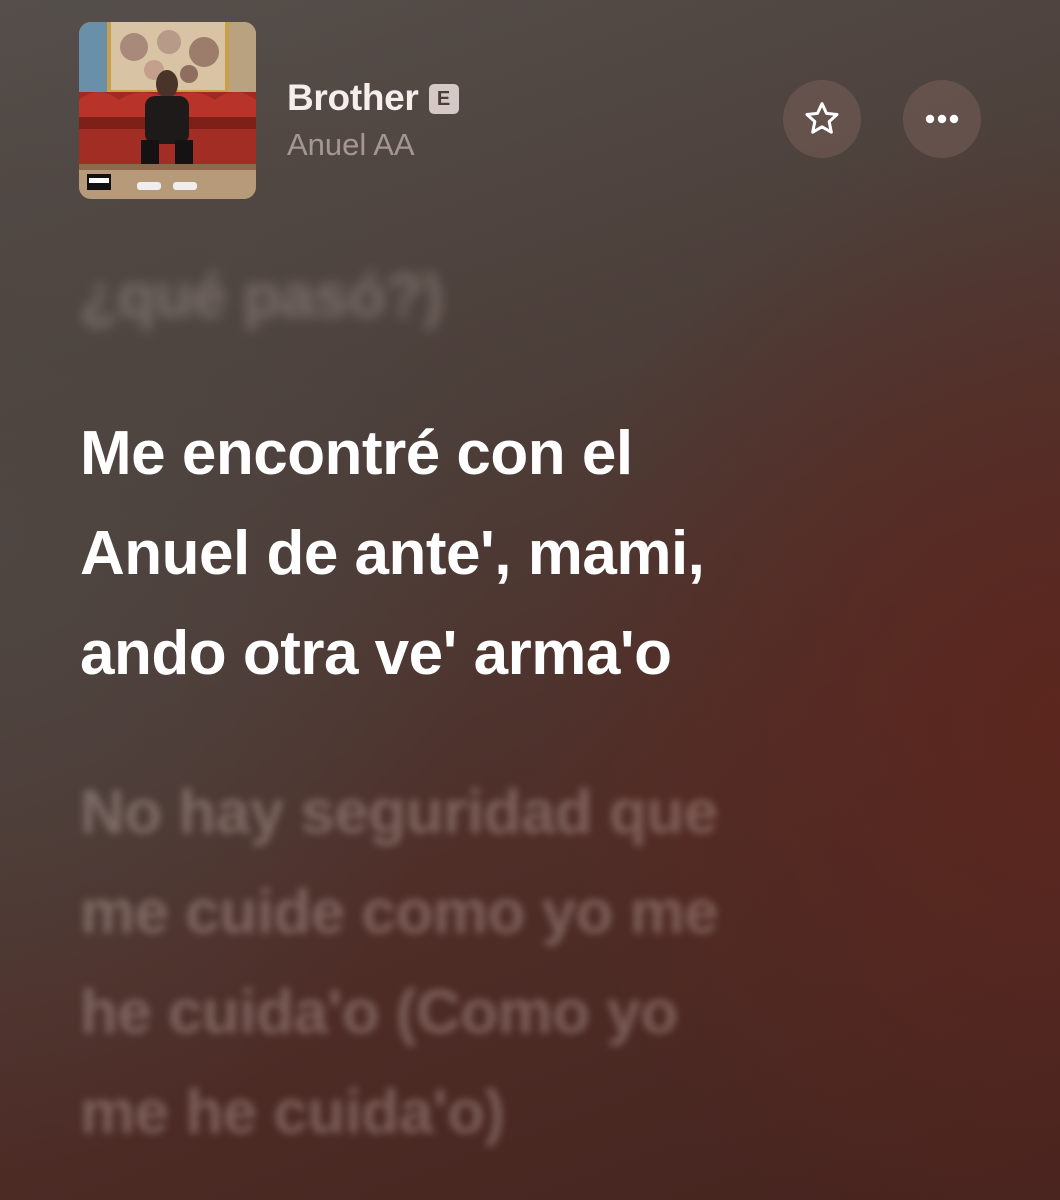  Describe the element at coordinates (351, 145) in the screenshot. I see `artist-name: Anuel AA` at that location.